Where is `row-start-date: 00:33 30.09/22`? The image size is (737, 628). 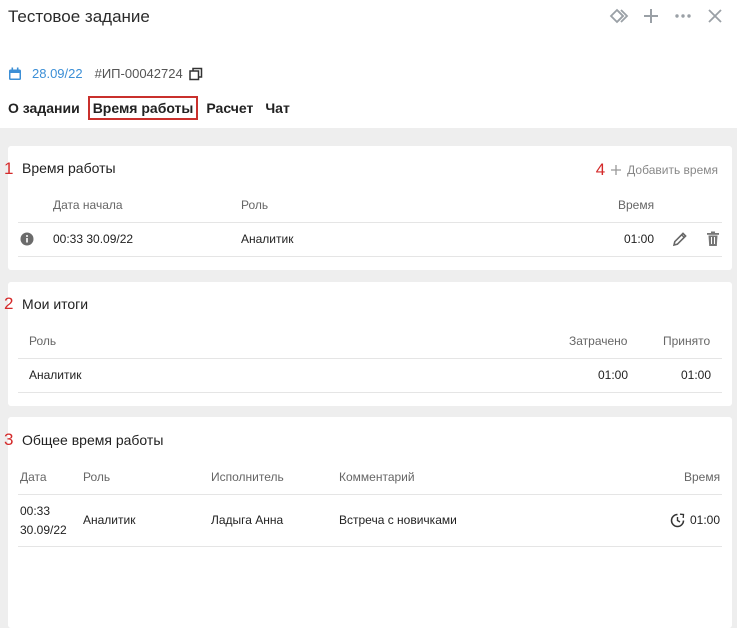 row-start-date: 00:33 30.09/22 is located at coordinates (93, 239).